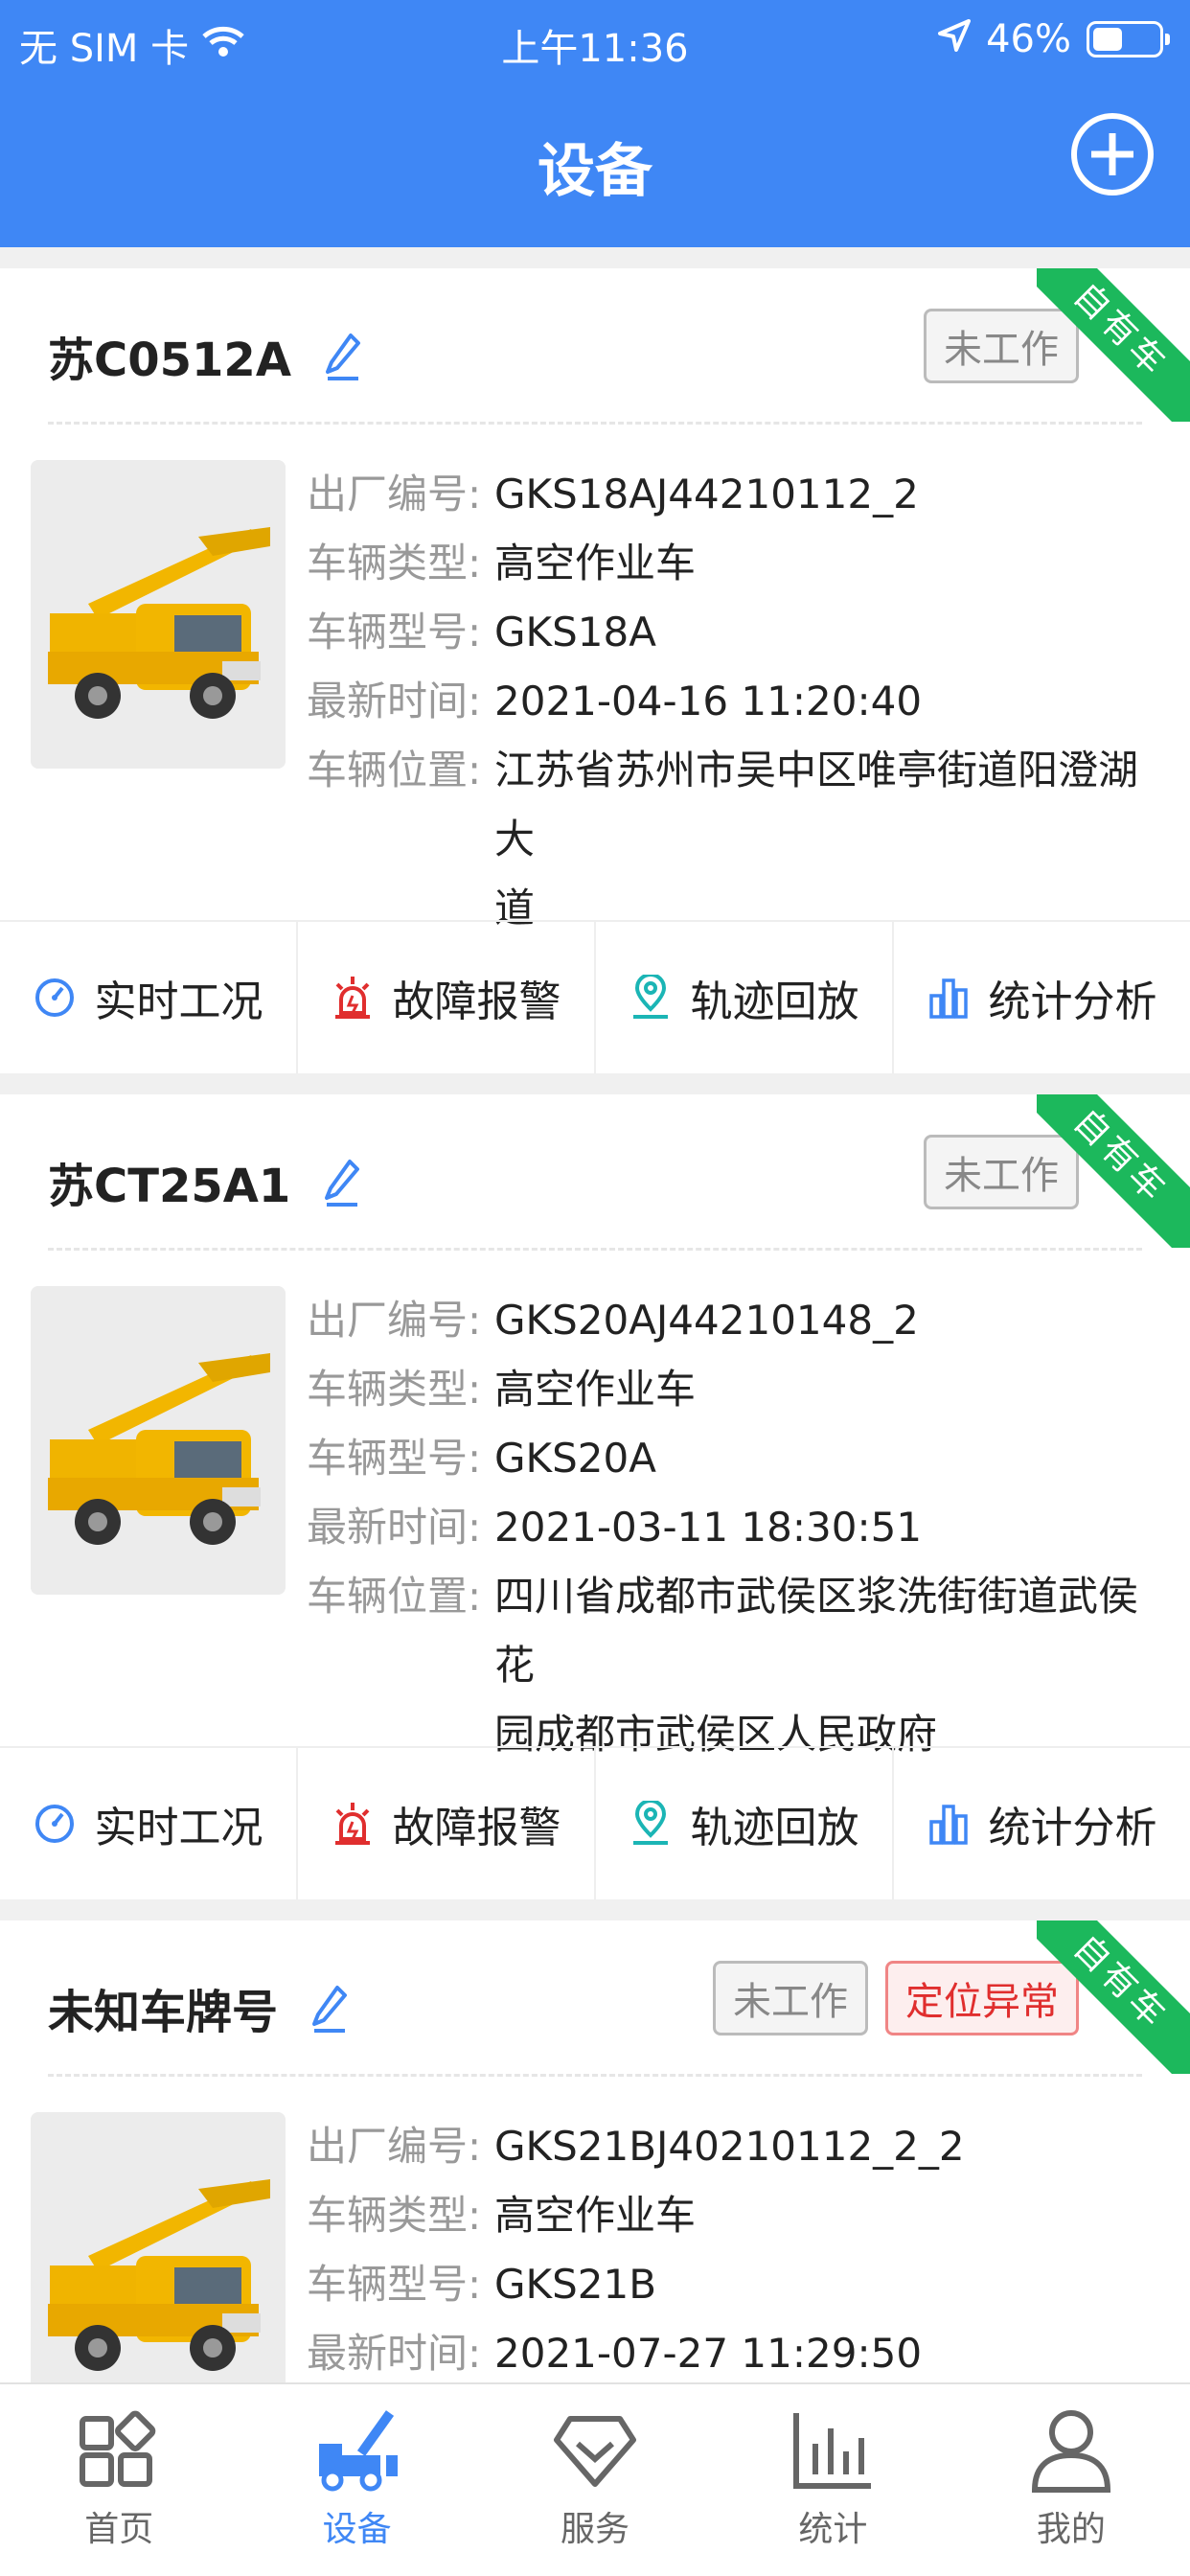  I want to click on vehicle-model-row: 车辆型号: GKS21B, so click(733, 2284).